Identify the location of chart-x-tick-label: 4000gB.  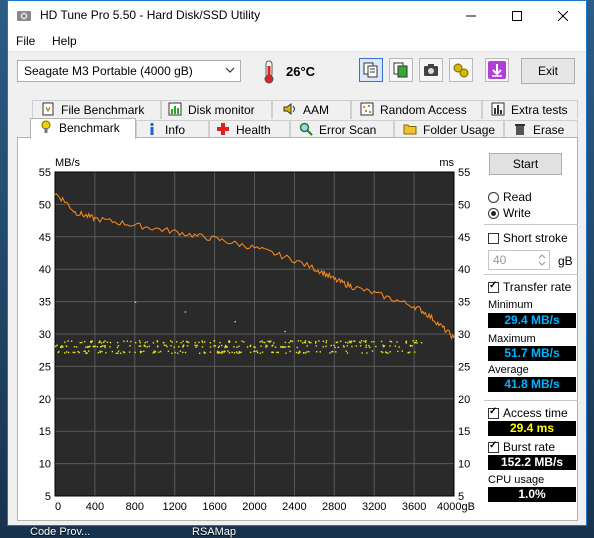
(456, 507).